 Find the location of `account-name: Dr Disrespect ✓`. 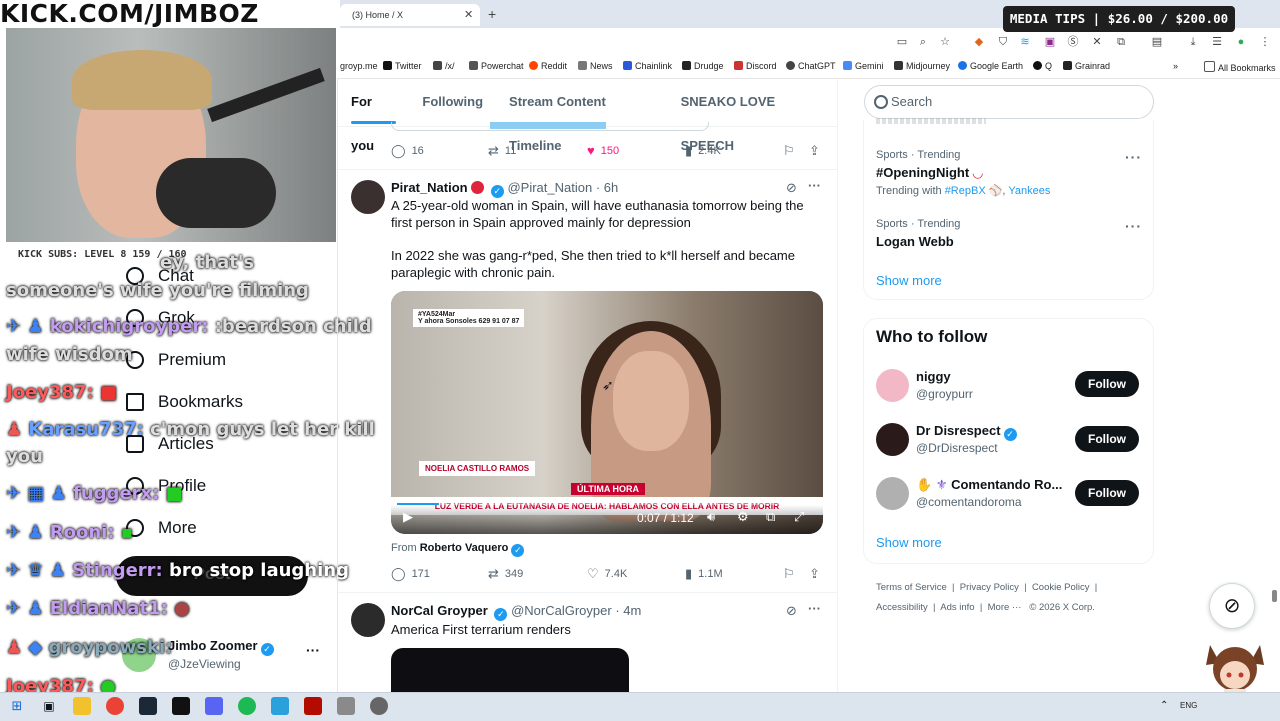

account-name: Dr Disrespect ✓ is located at coordinates (966, 432).